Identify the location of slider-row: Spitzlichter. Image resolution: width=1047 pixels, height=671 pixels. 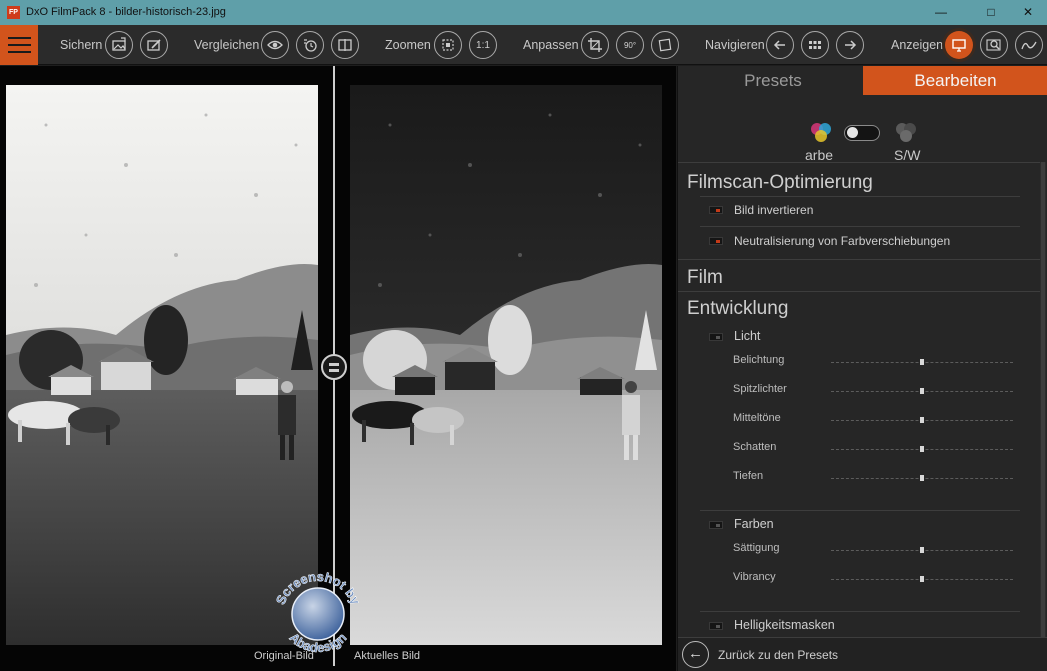
(878, 391).